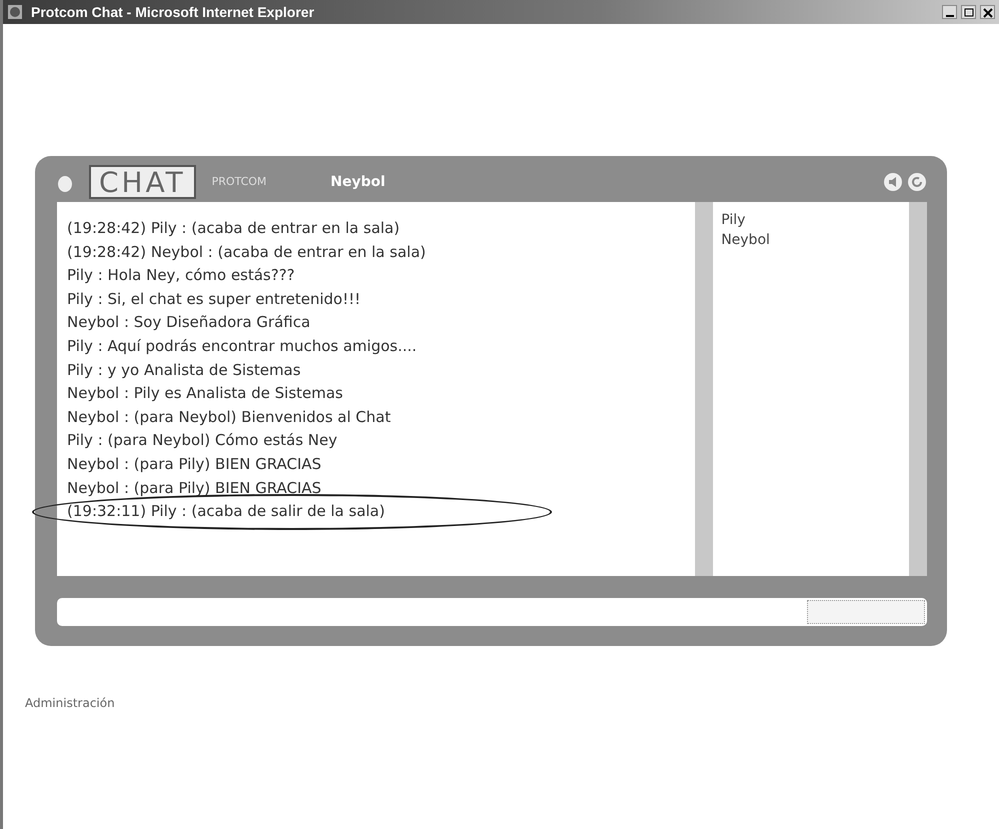 This screenshot has width=999, height=829. I want to click on message-input, so click(492, 612).